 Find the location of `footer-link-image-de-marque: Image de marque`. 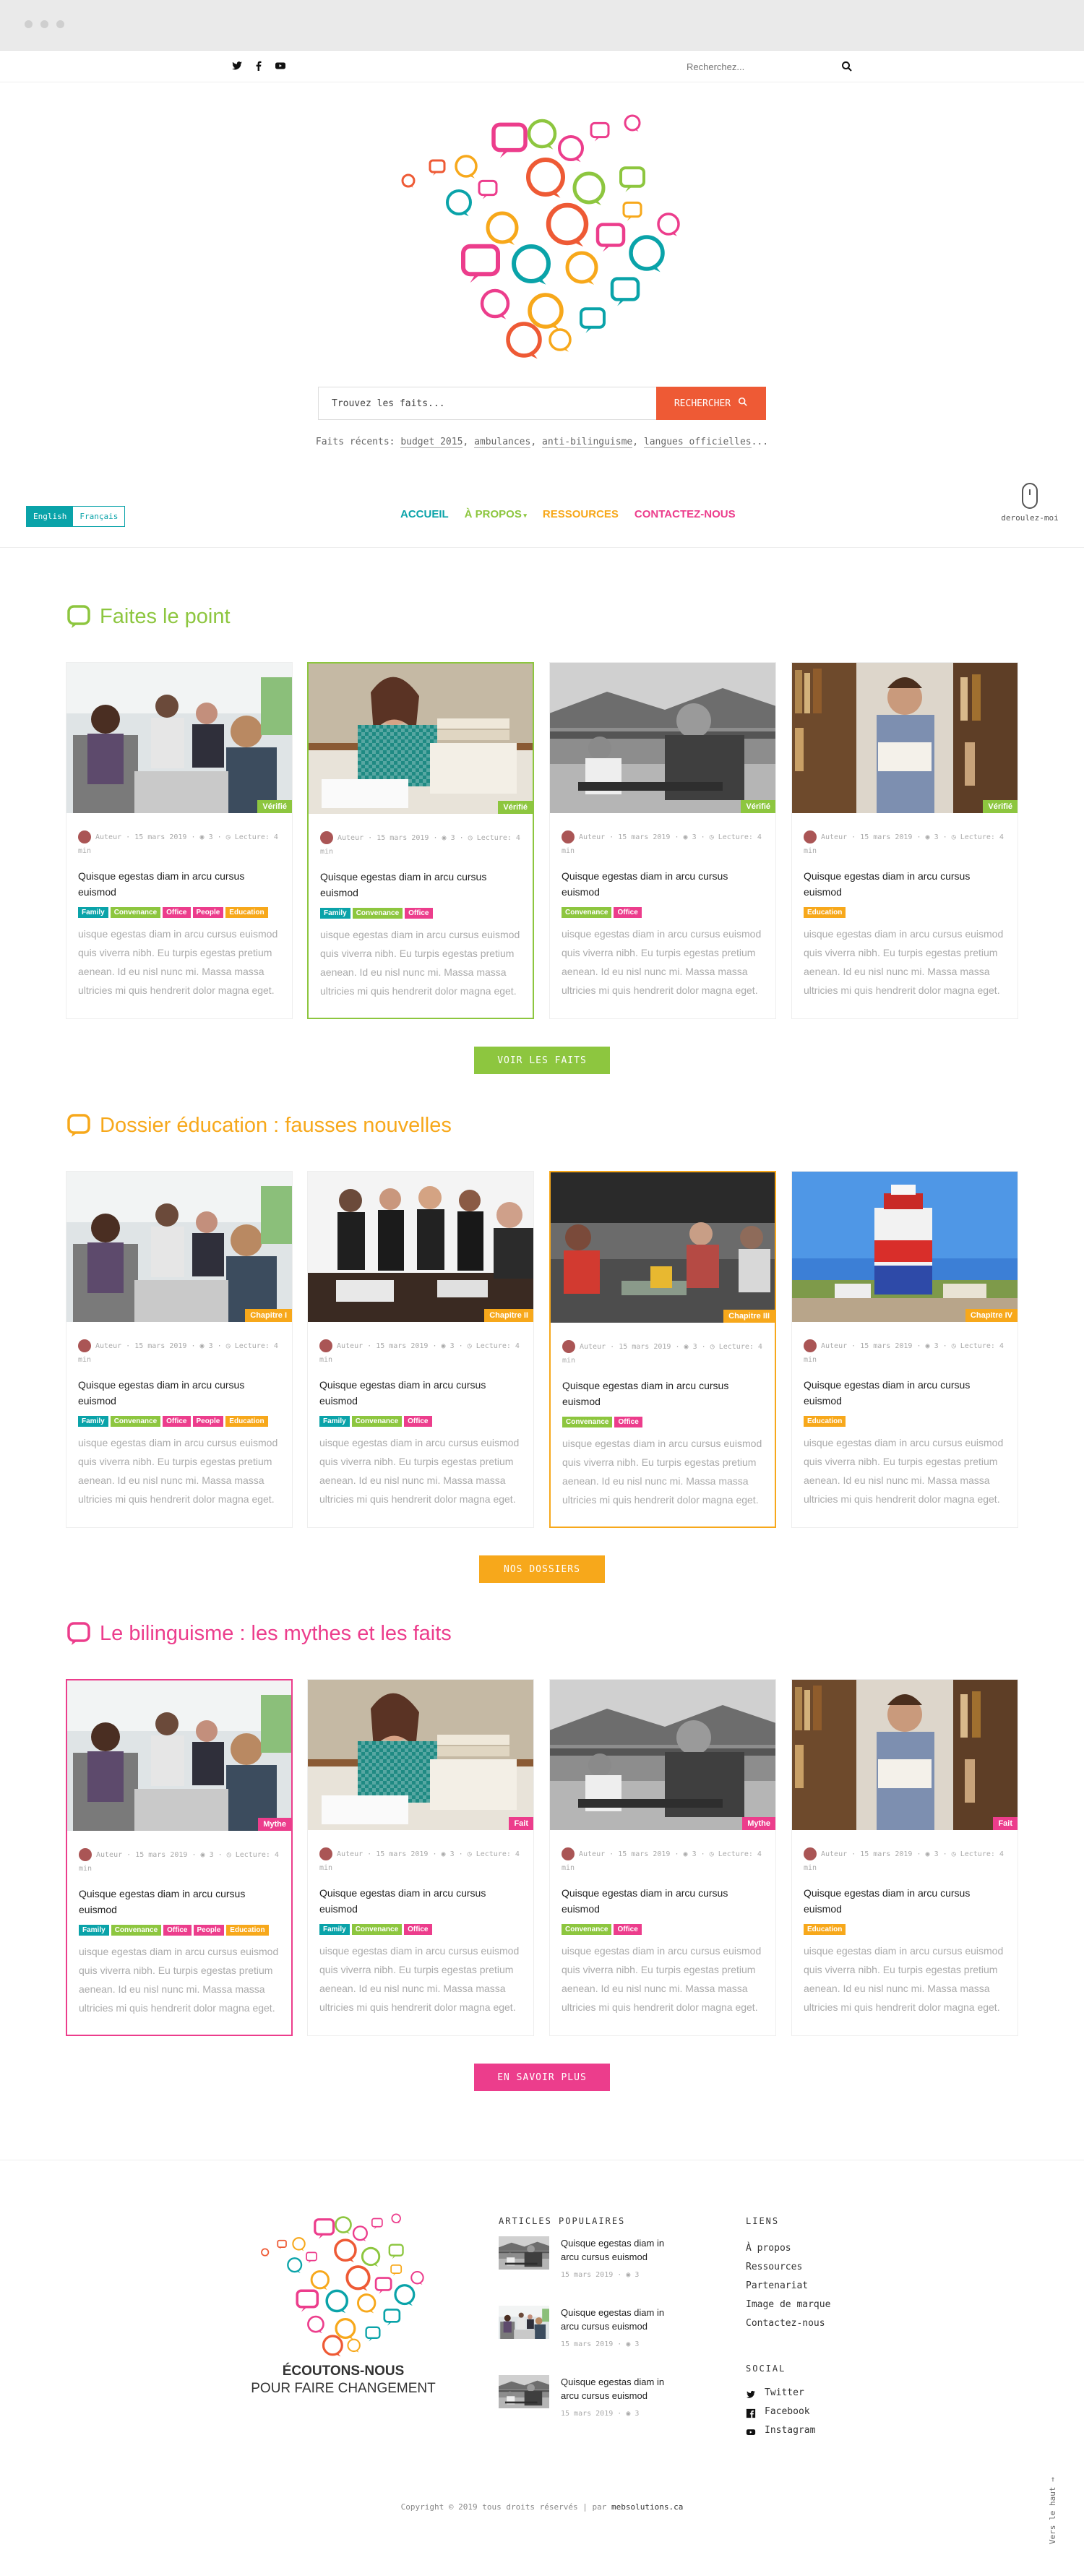

footer-link-image-de-marque: Image de marque is located at coordinates (788, 2305).